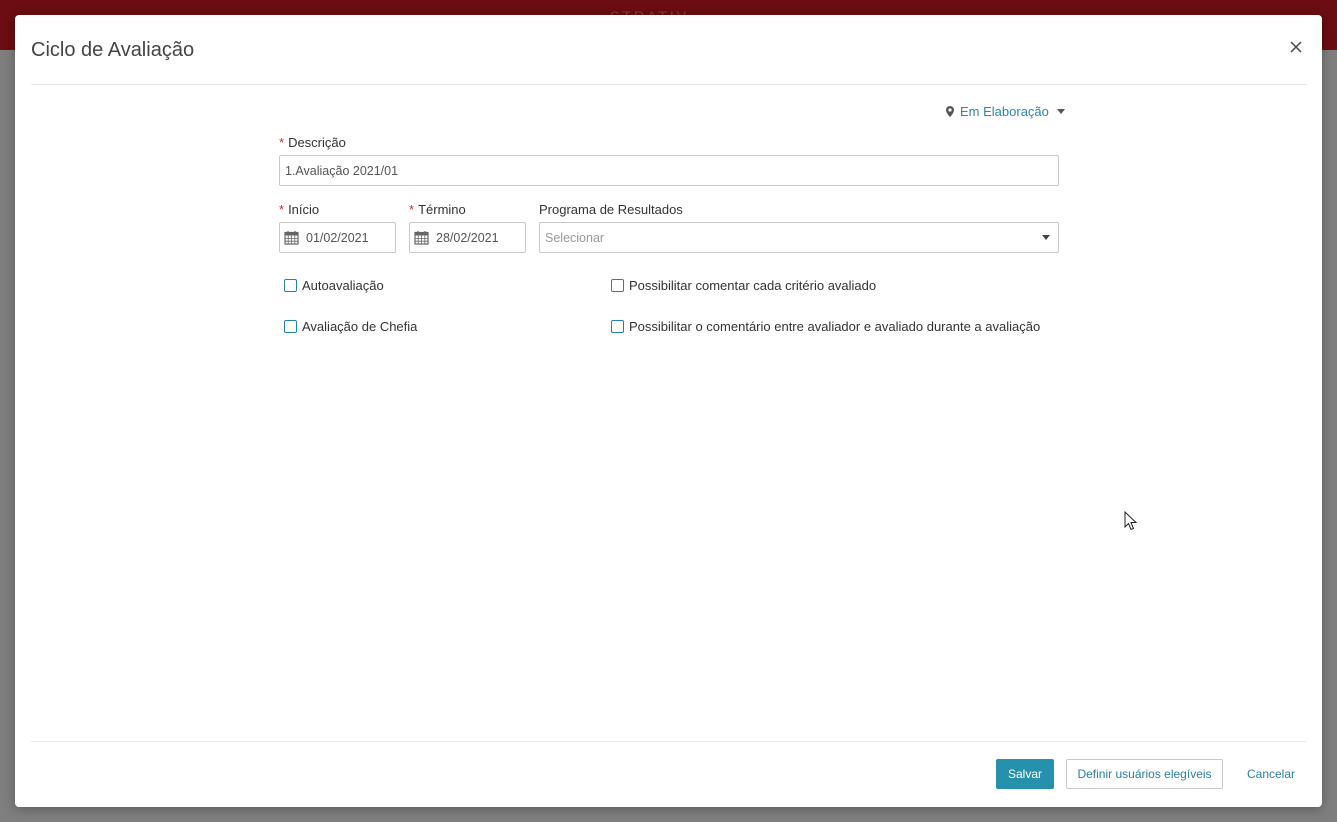 This screenshot has height=822, width=1337. Describe the element at coordinates (317, 142) in the screenshot. I see `descricao-label-text: Descrição` at that location.